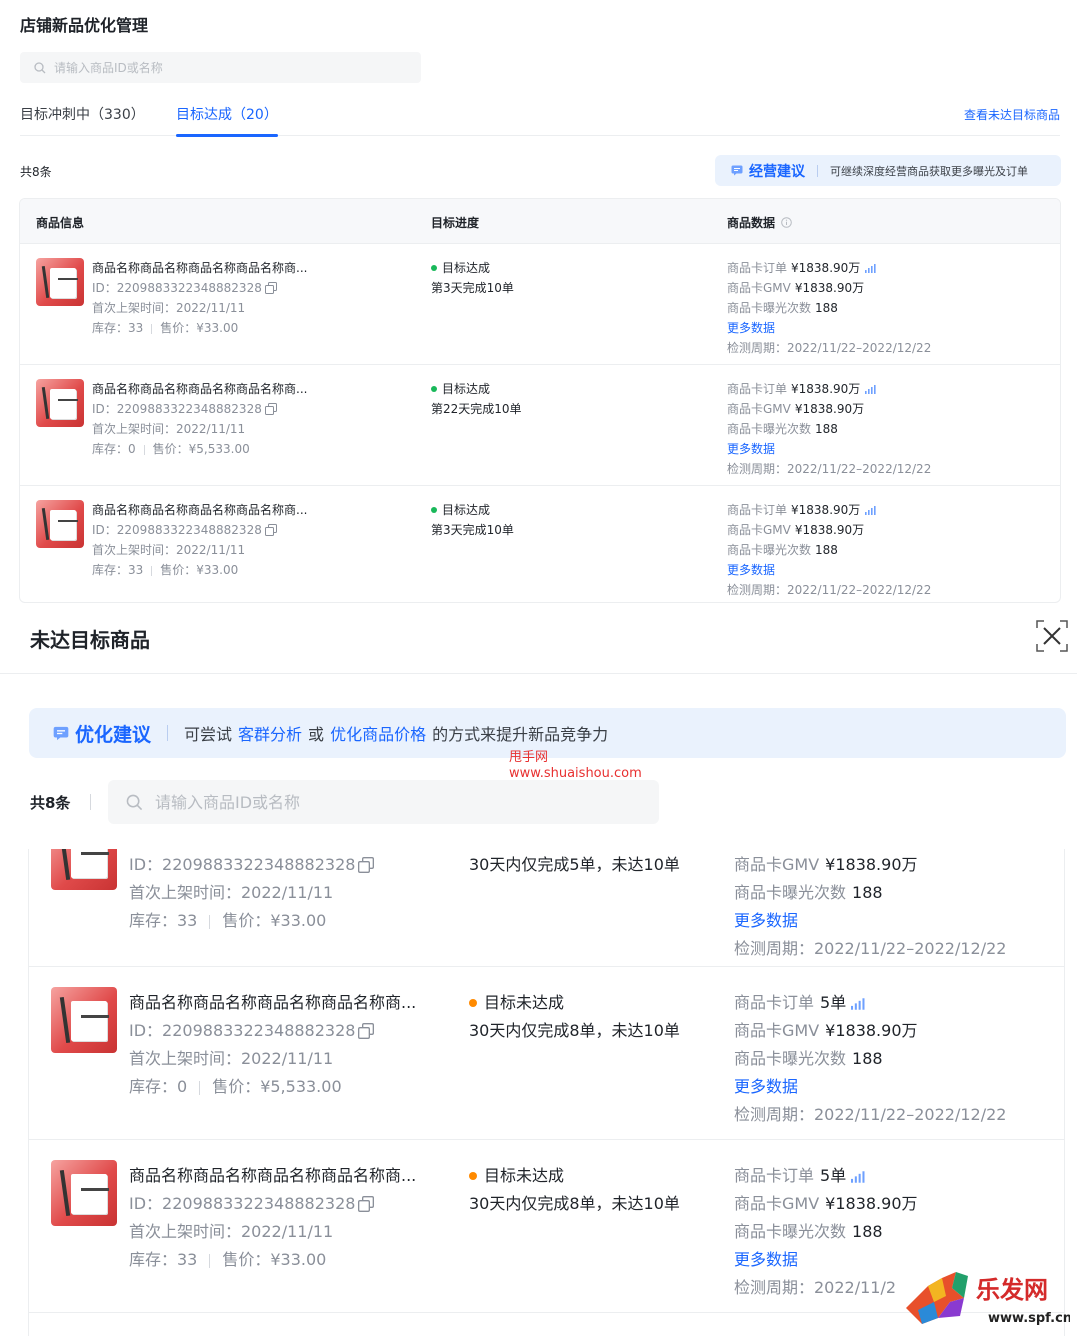 This screenshot has height=1336, width=1077. I want to click on status-detail: 第22天完成10单, so click(476, 409).